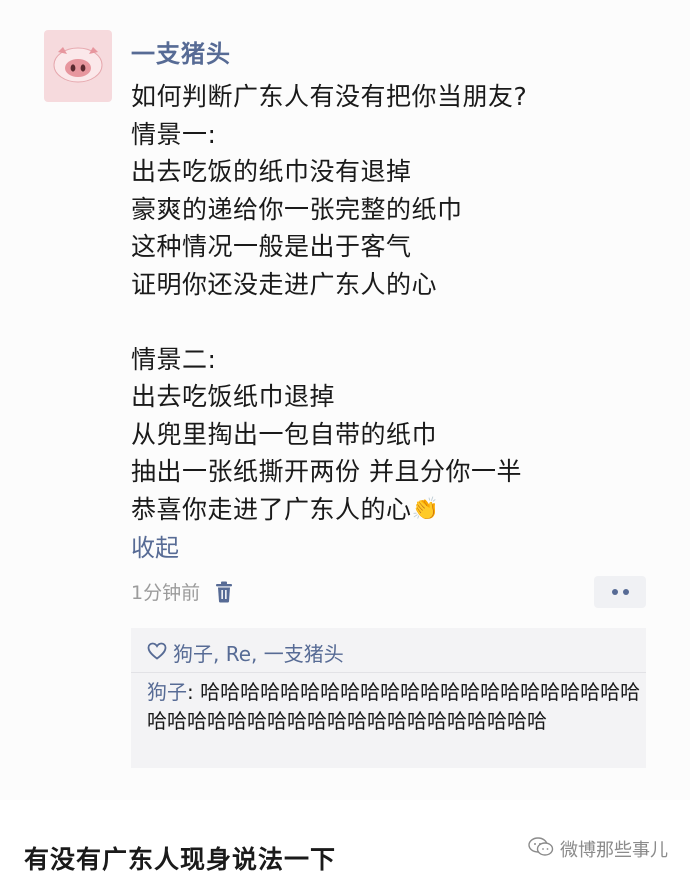 The width and height of the screenshot is (690, 879). What do you see at coordinates (166, 593) in the screenshot?
I see `timestamp: 1分钟前` at bounding box center [166, 593].